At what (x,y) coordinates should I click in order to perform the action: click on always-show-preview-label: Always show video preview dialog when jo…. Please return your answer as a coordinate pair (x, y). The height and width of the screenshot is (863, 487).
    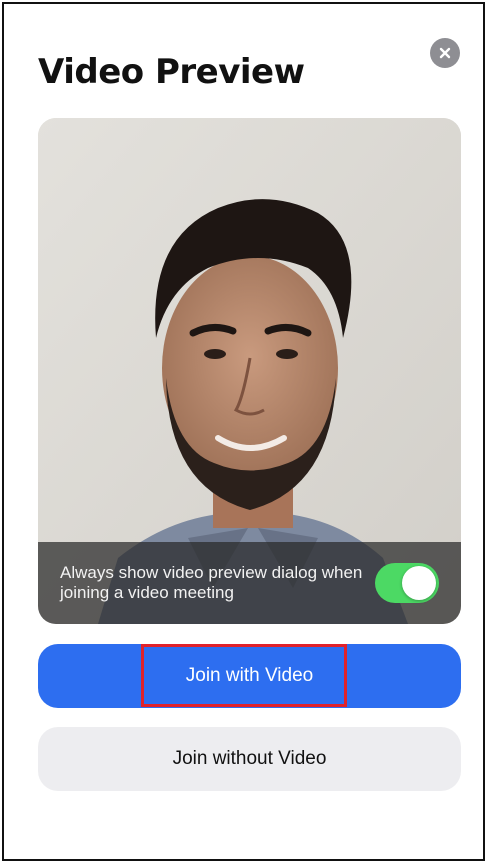
    Looking at the image, I should click on (211, 582).